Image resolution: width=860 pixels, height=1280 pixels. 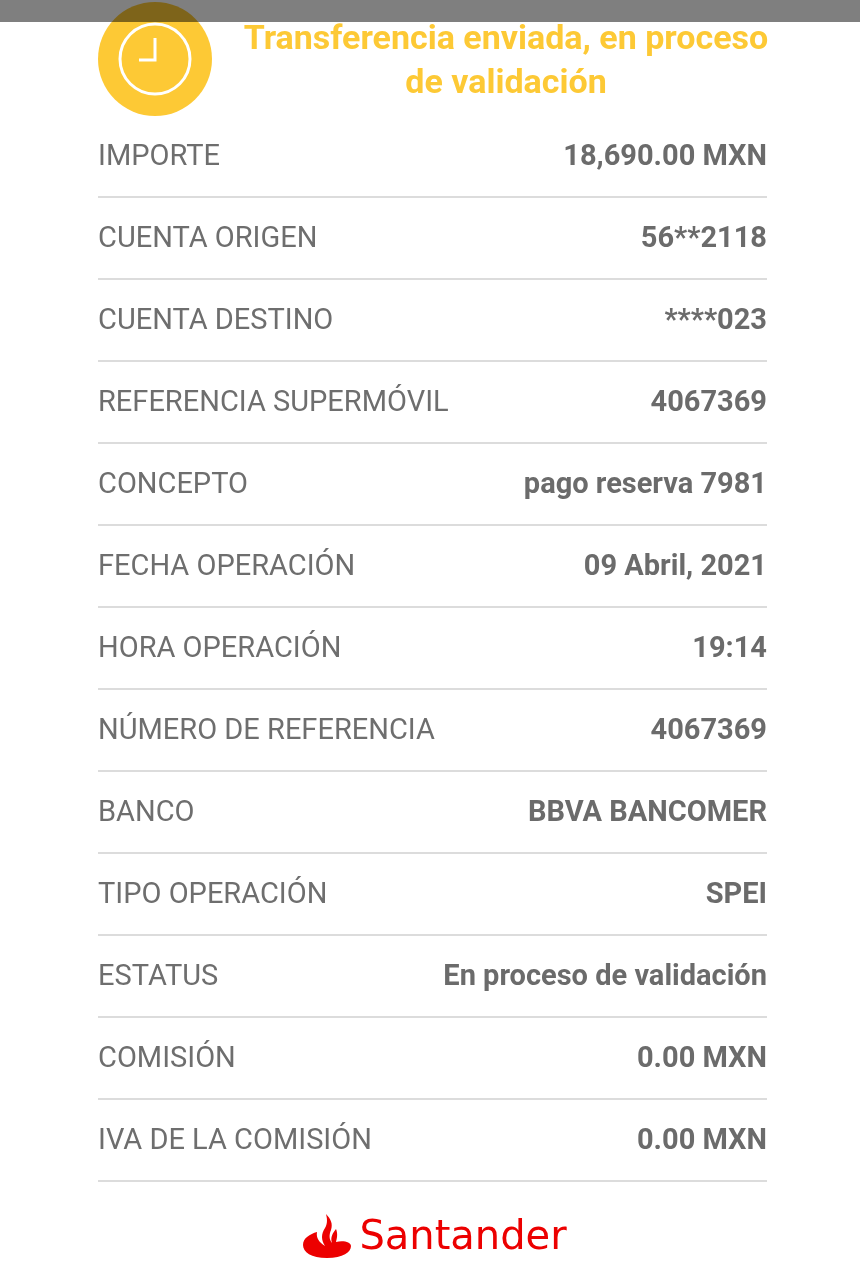 What do you see at coordinates (158, 976) in the screenshot?
I see `detail-label: ESTATUS` at bounding box center [158, 976].